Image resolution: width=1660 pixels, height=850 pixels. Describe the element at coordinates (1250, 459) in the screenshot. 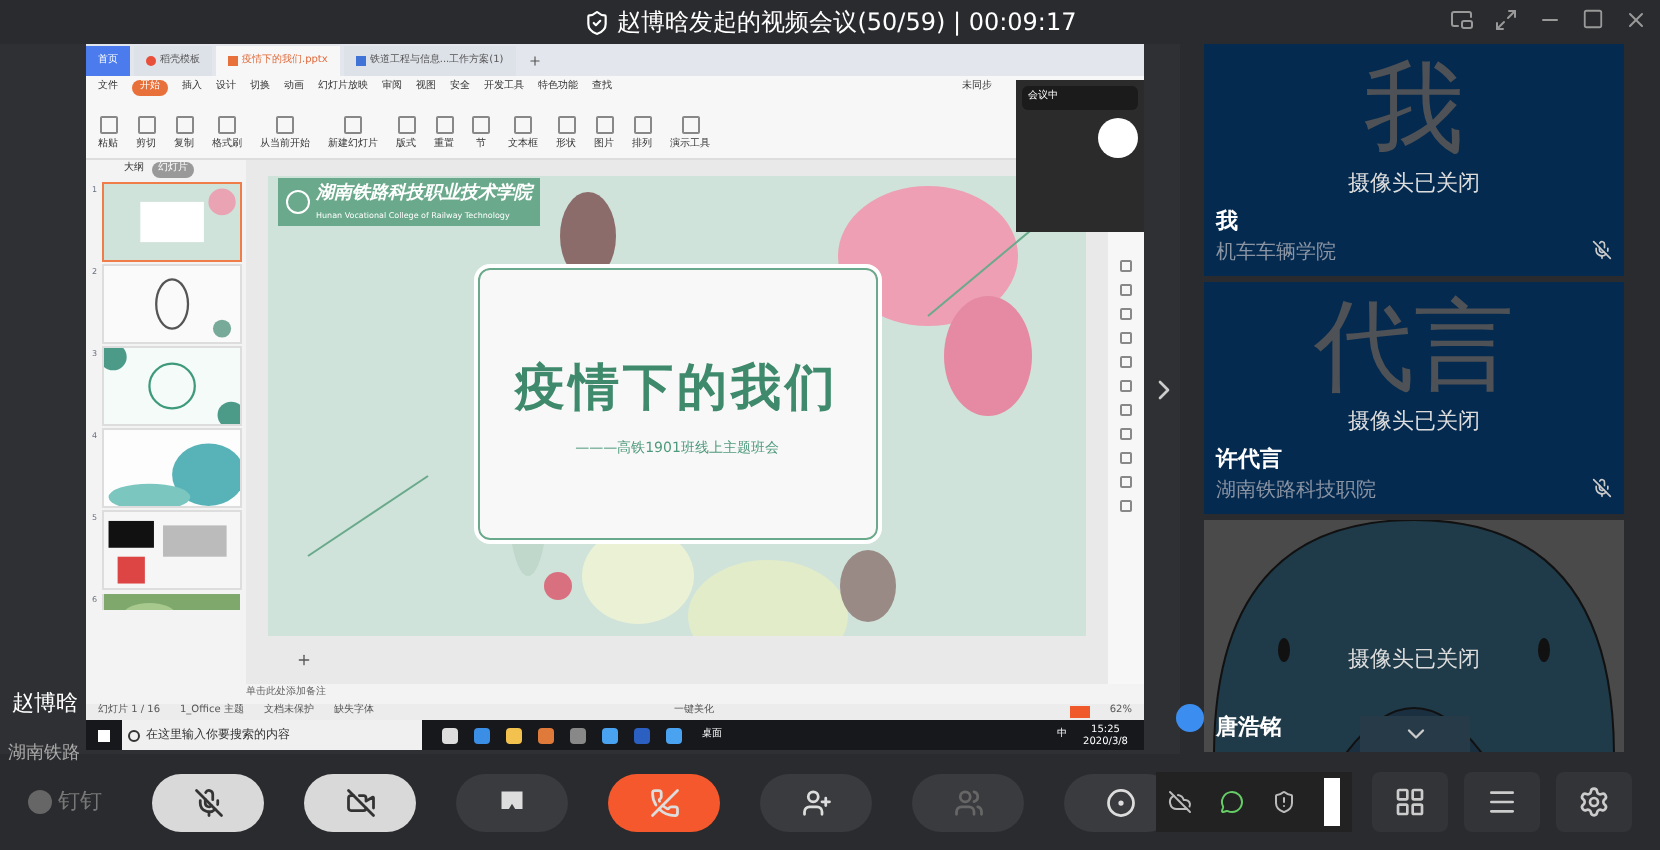

I see `participant-name: 许代言` at that location.